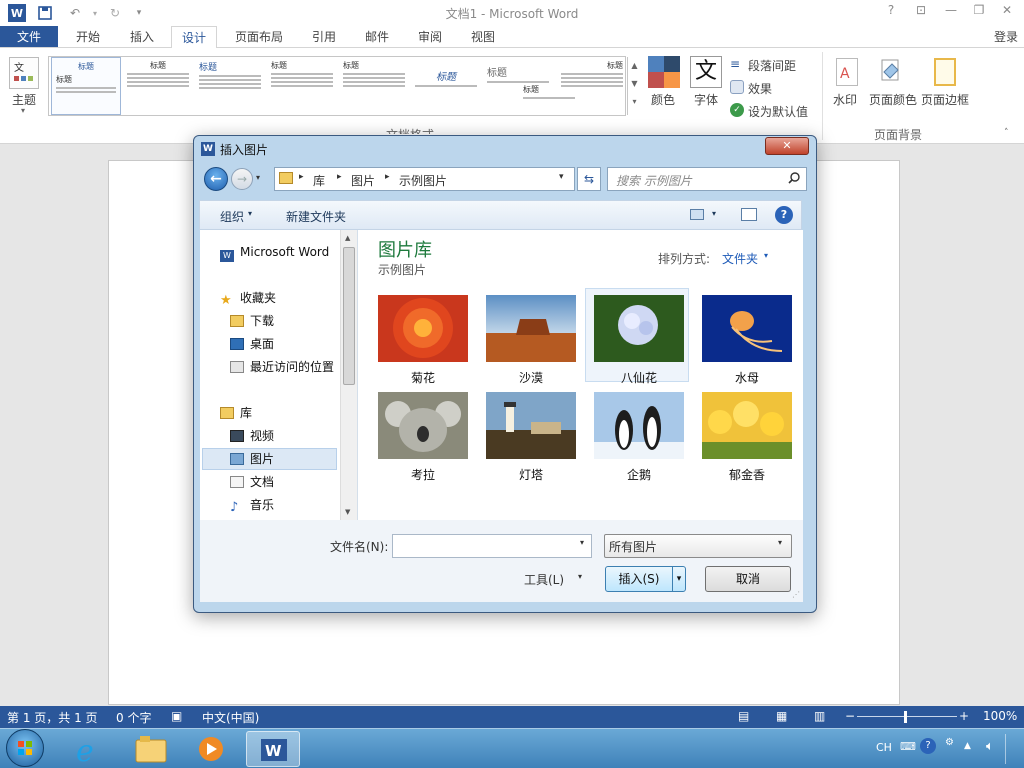  I want to click on back-button: ←, so click(216, 179).